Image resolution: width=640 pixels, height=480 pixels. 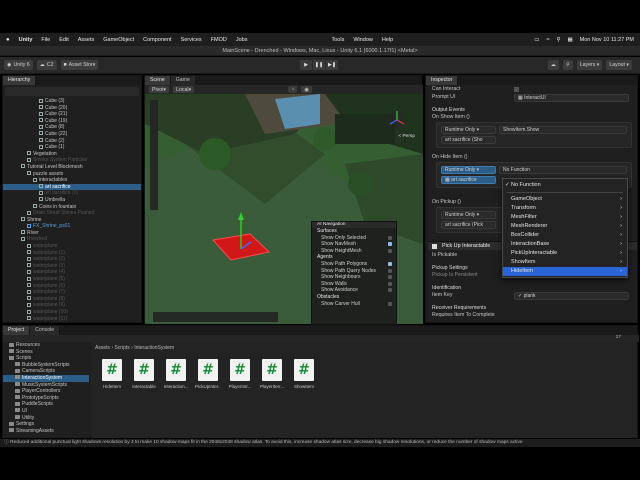 I want to click on hide-runtime-dropdown: Runtime Only ▾, so click(x=468, y=170).